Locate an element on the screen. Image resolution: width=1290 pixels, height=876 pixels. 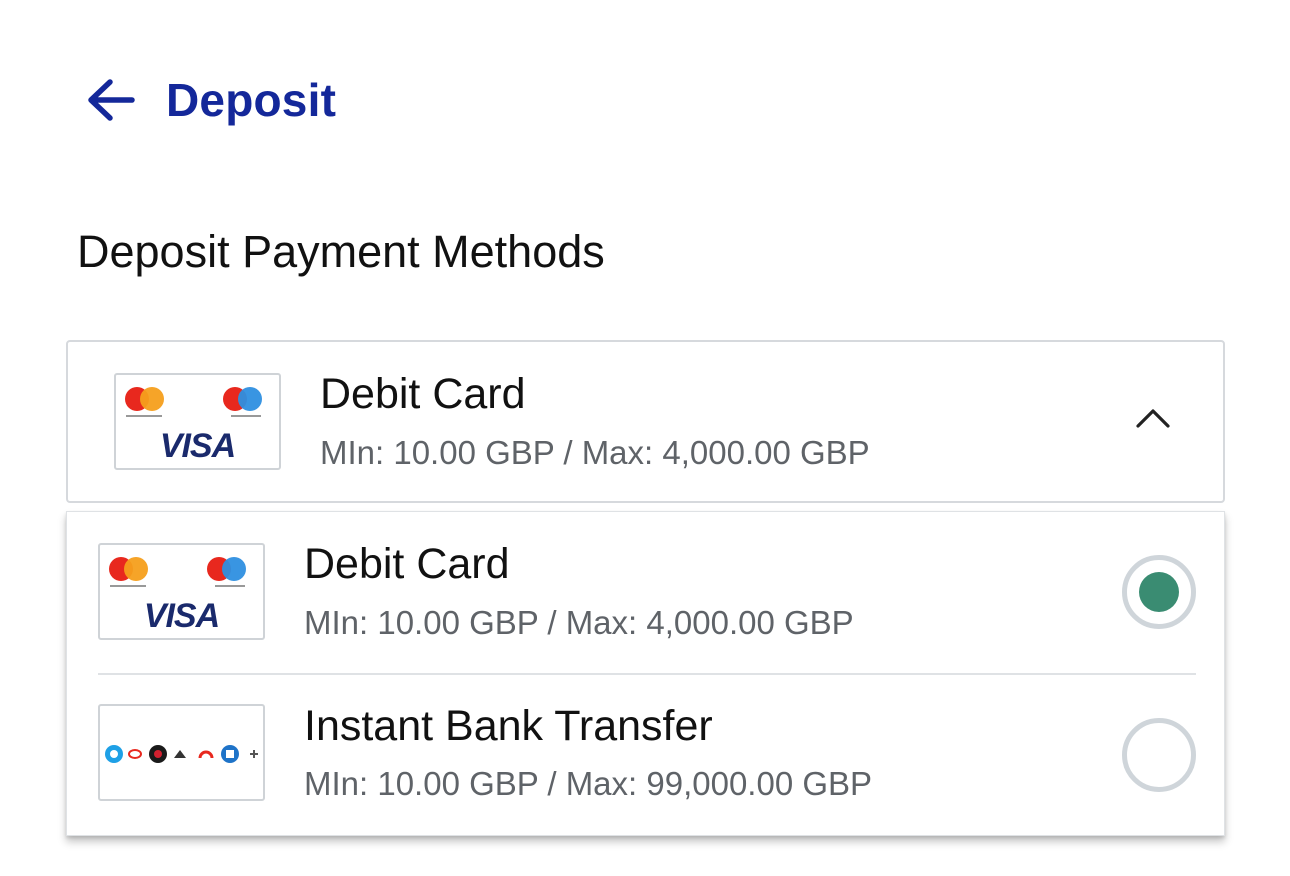
bank-logos is located at coordinates (181, 752).